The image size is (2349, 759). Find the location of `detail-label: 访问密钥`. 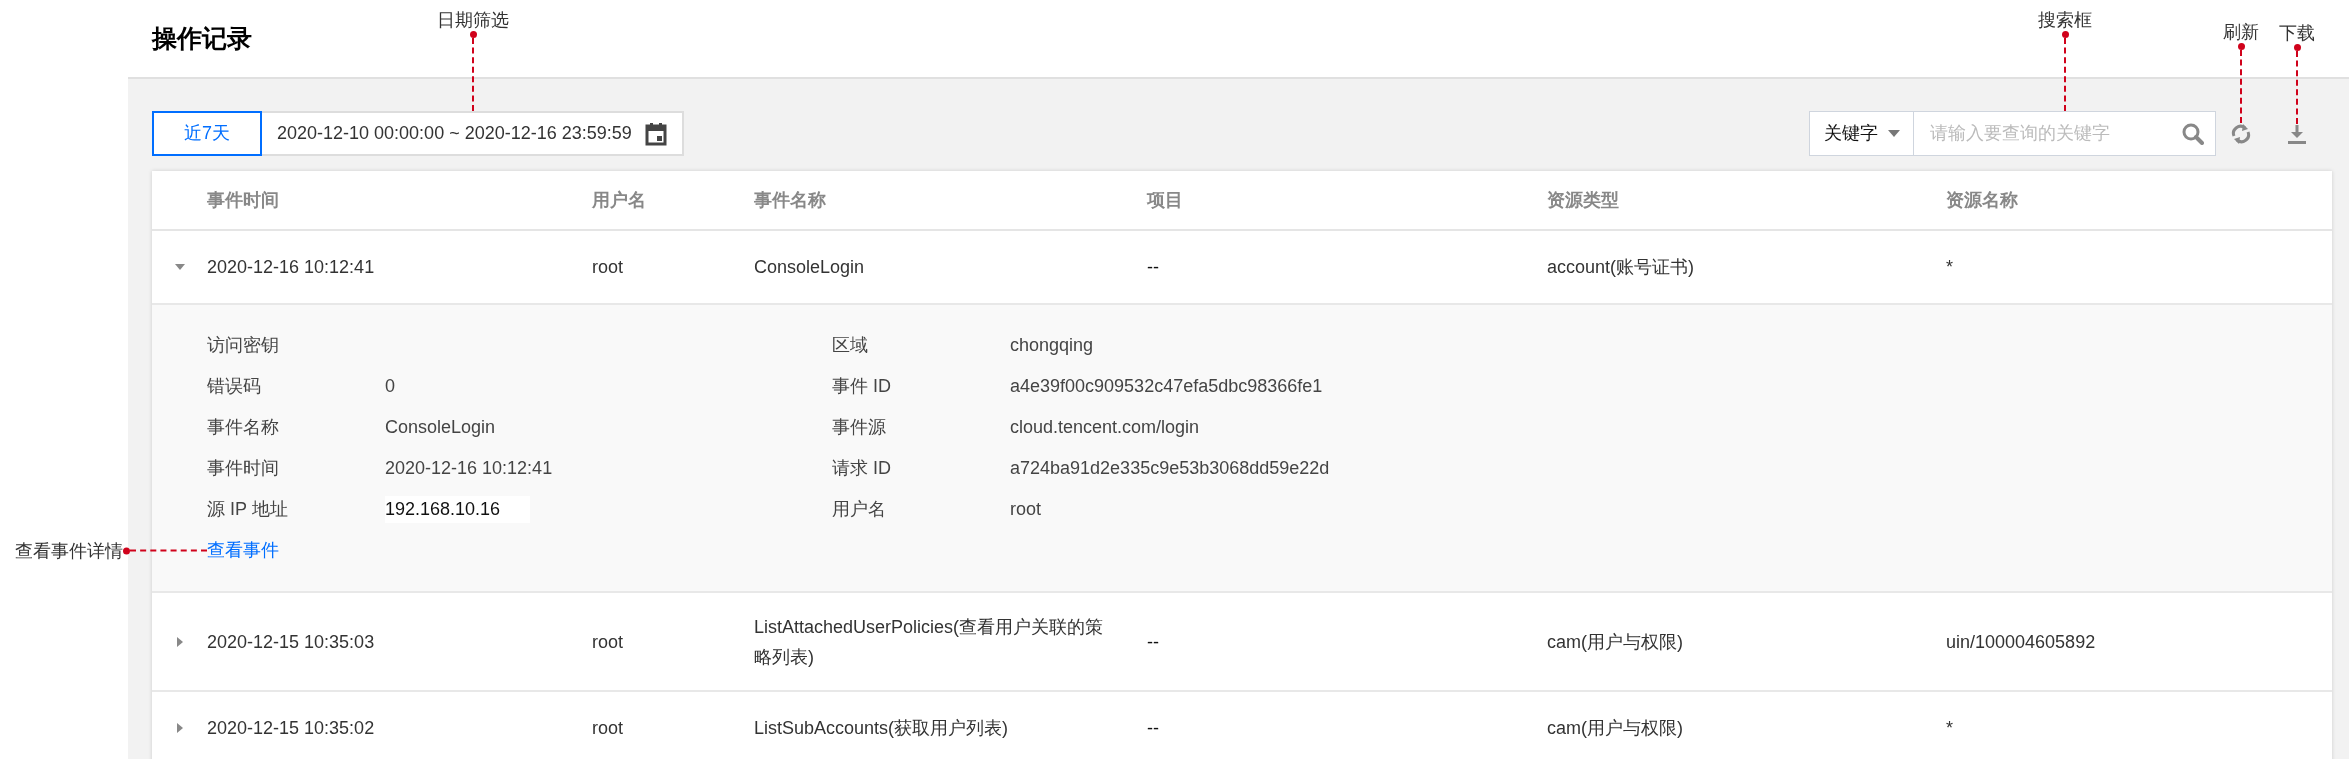

detail-label: 访问密钥 is located at coordinates (243, 345).